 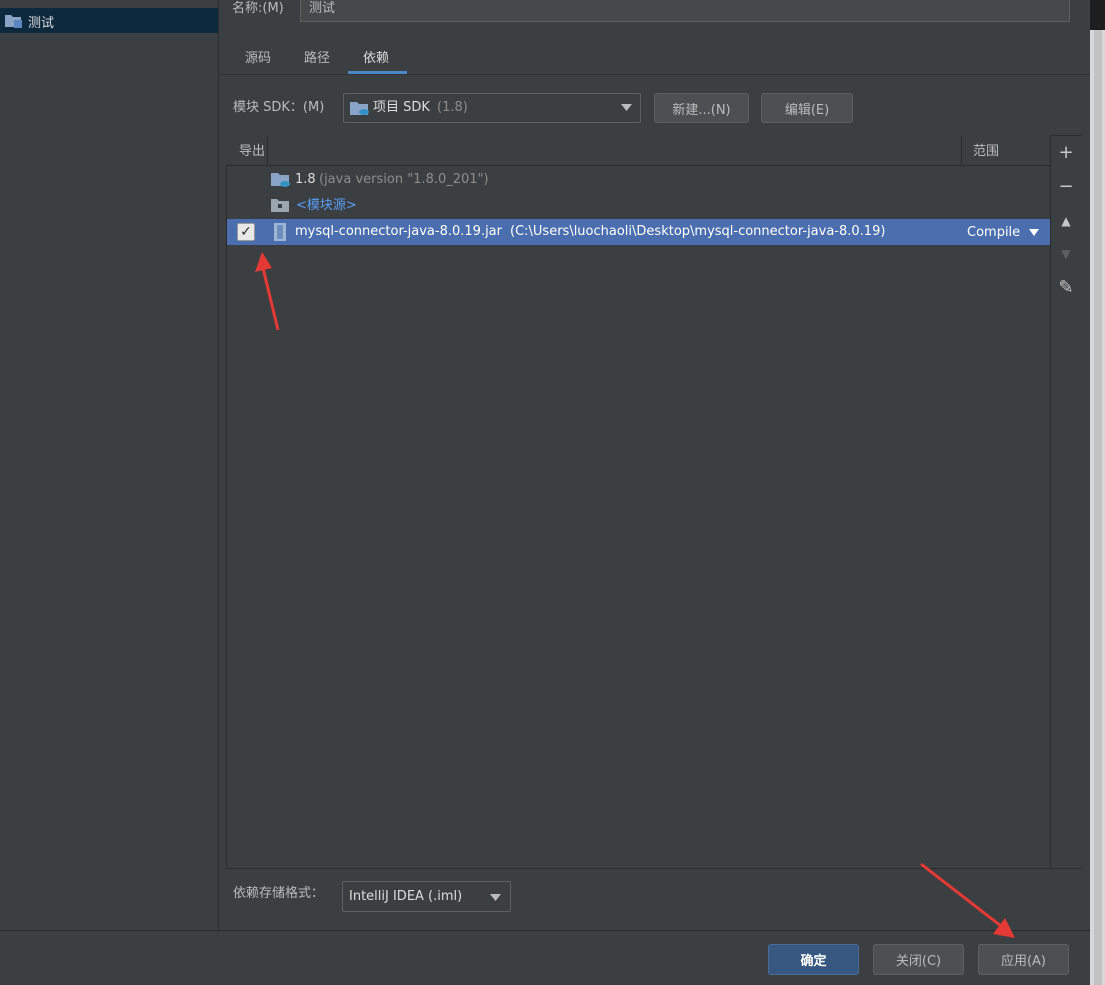 I want to click on move-up-icon: ▲, so click(x=1066, y=221).